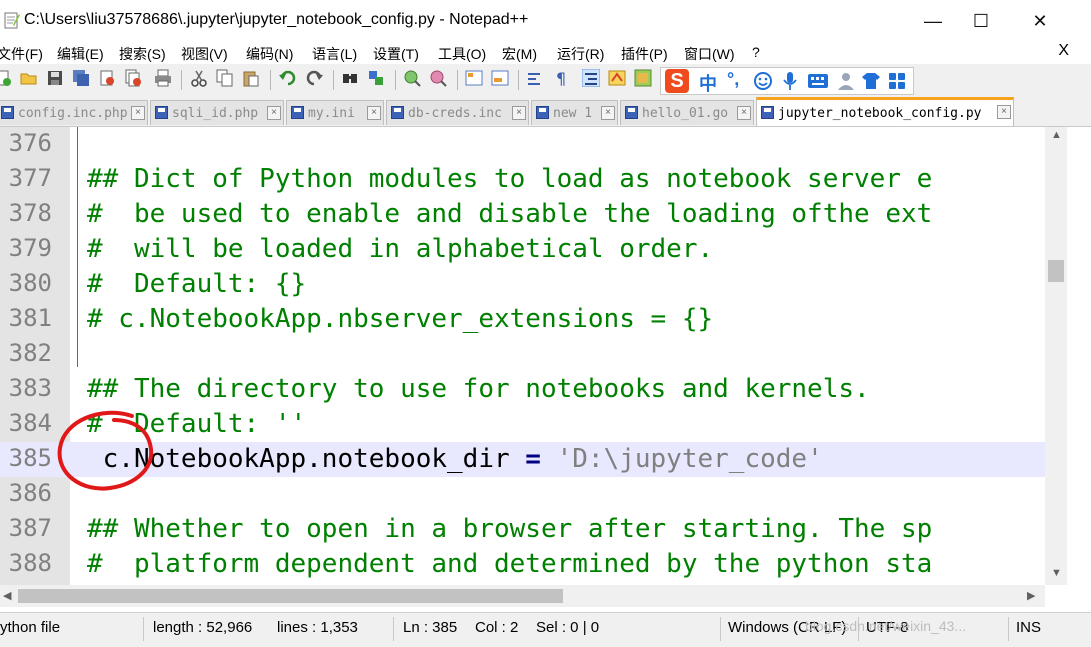  I want to click on tab-hello-01-go: hello_01.go ×, so click(687, 112).